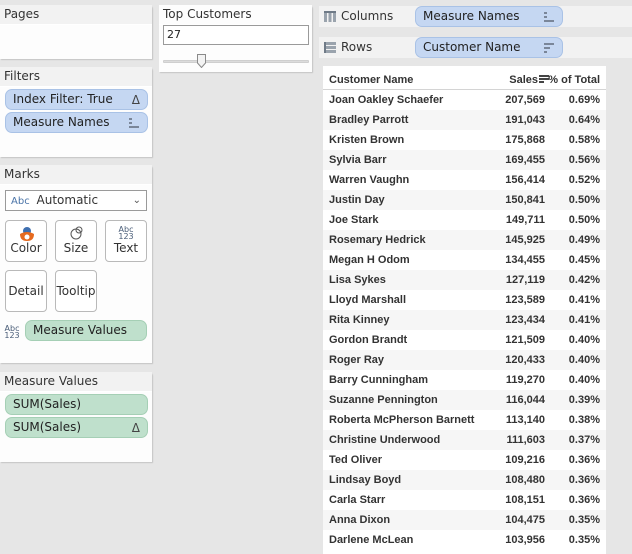 Image resolution: width=632 pixels, height=554 pixels. What do you see at coordinates (63, 99) in the screenshot?
I see `filter-pill-label: Index Filter: True` at bounding box center [63, 99].